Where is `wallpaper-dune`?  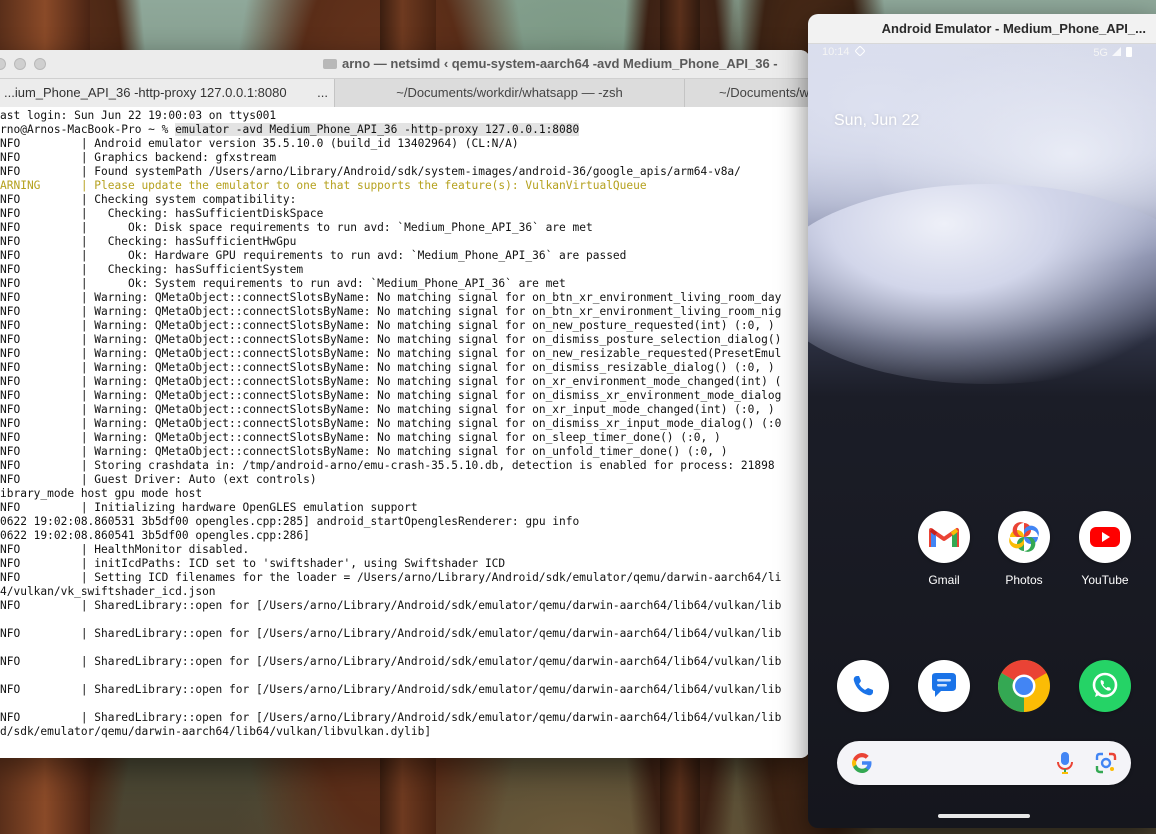
wallpaper-dune is located at coordinates (982, 284).